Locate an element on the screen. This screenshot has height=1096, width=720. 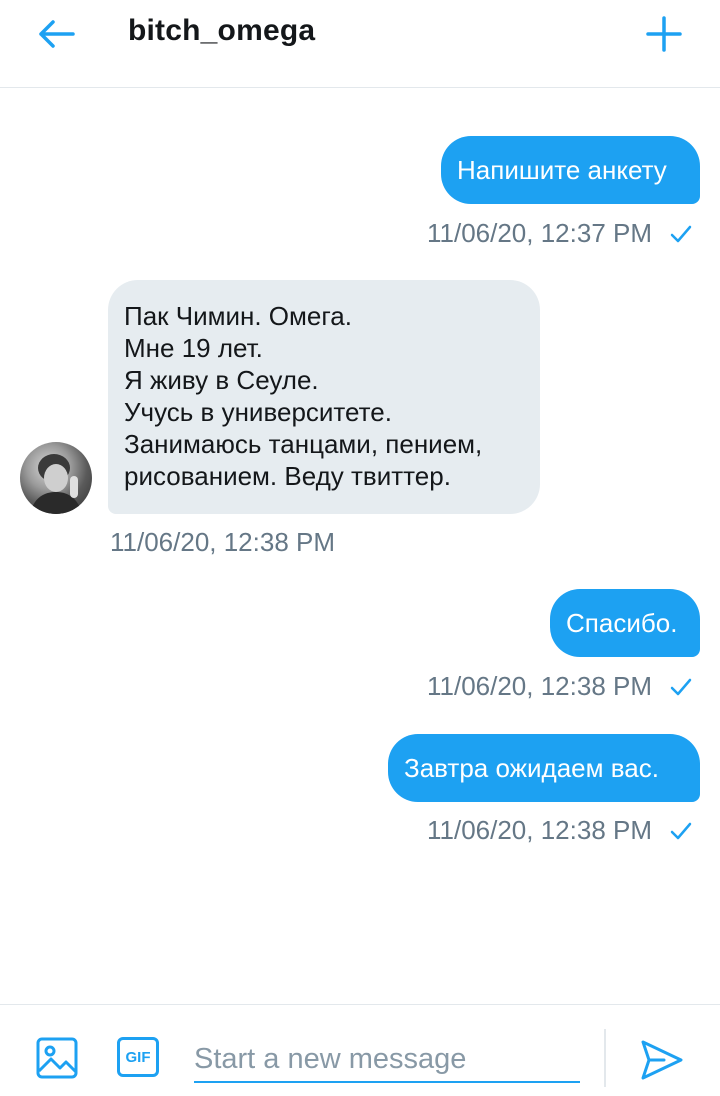
message-line: Занимаюсь танцами, пением, is located at coordinates (303, 444).